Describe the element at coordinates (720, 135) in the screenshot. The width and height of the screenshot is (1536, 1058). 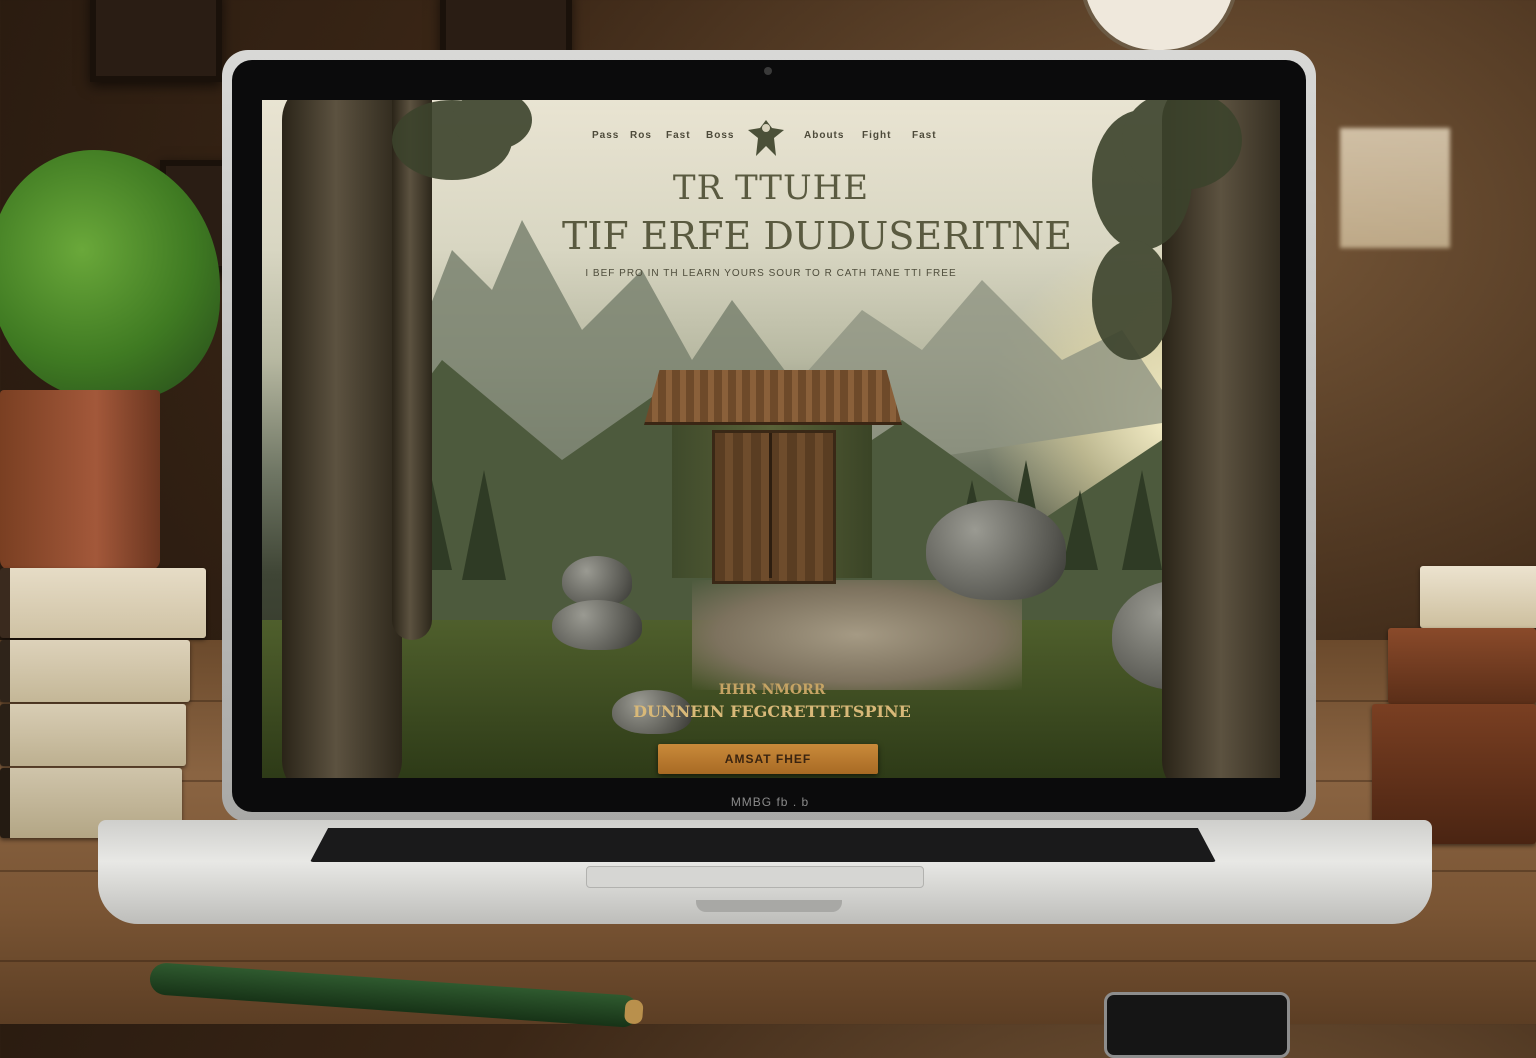
I see `nav-item: Boss` at that location.